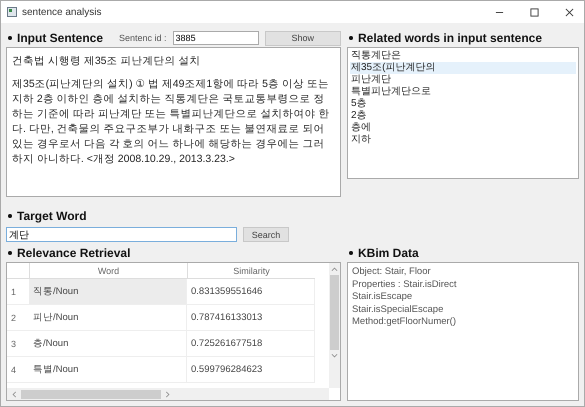 The image size is (585, 407). Describe the element at coordinates (463, 116) in the screenshot. I see `list-item: 2층` at that location.